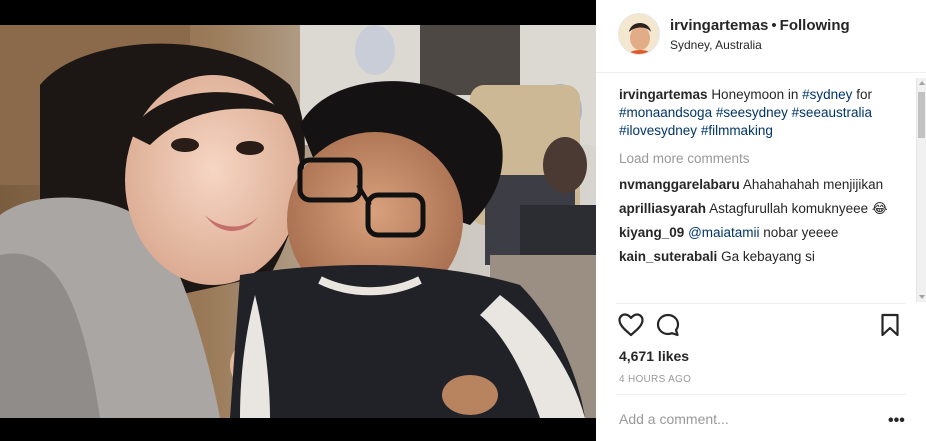 The height and width of the screenshot is (441, 926). I want to click on hashtag-seesydney: #seesydney, so click(752, 112).